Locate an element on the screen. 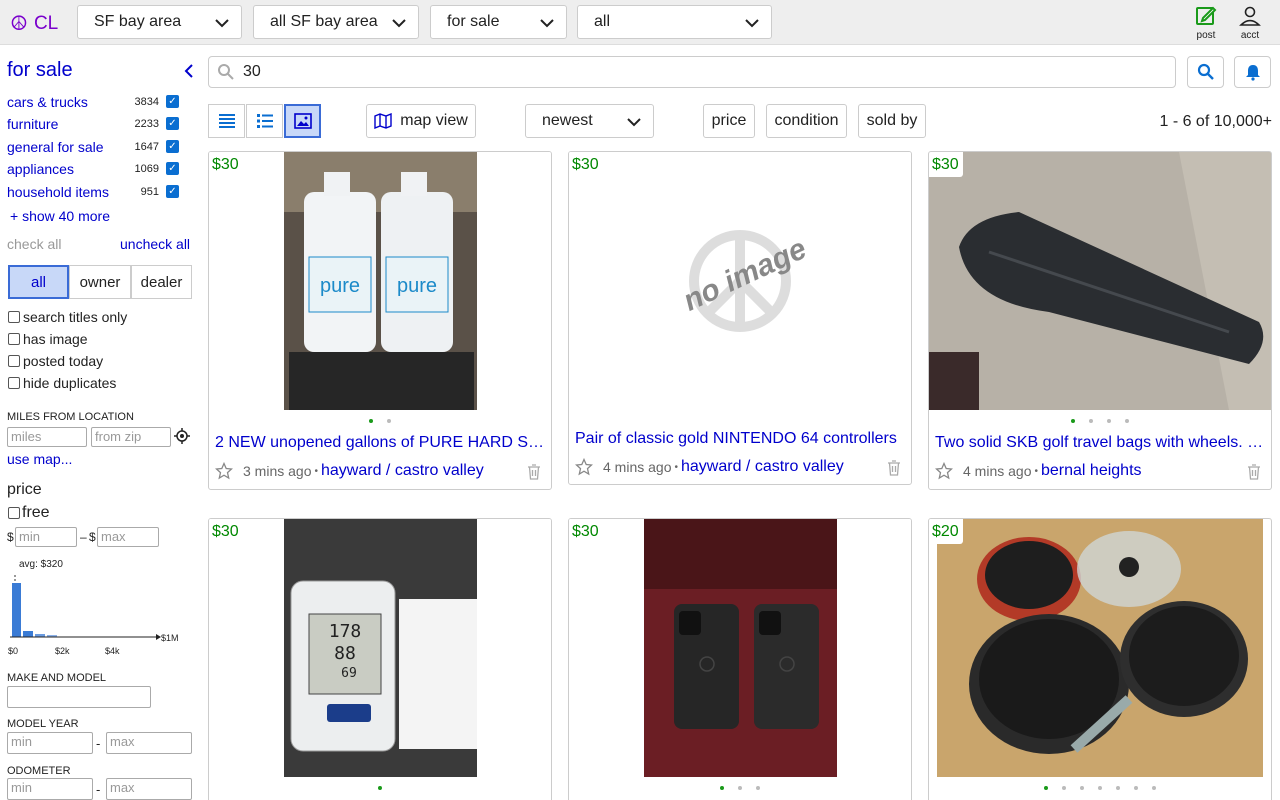 This screenshot has width=1280, height=800. category-item: furniture 2233 ✓ is located at coordinates (93, 126).